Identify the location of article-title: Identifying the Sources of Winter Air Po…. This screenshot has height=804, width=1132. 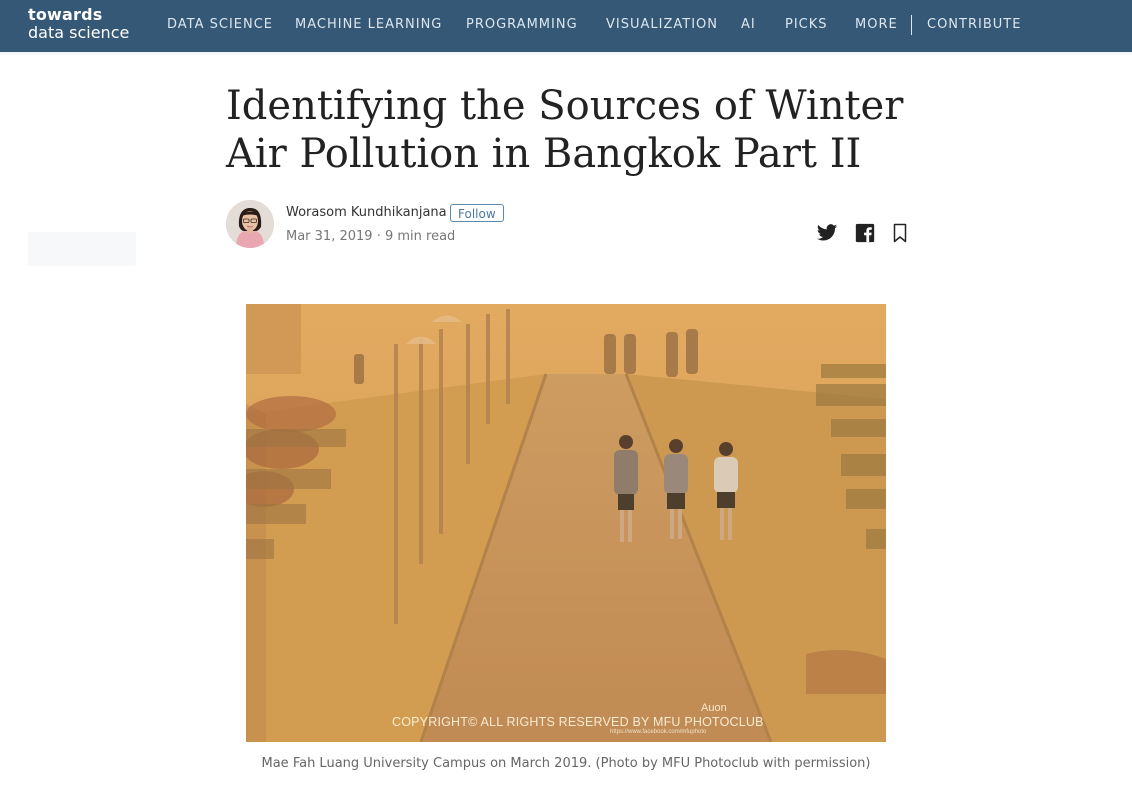
(565, 130).